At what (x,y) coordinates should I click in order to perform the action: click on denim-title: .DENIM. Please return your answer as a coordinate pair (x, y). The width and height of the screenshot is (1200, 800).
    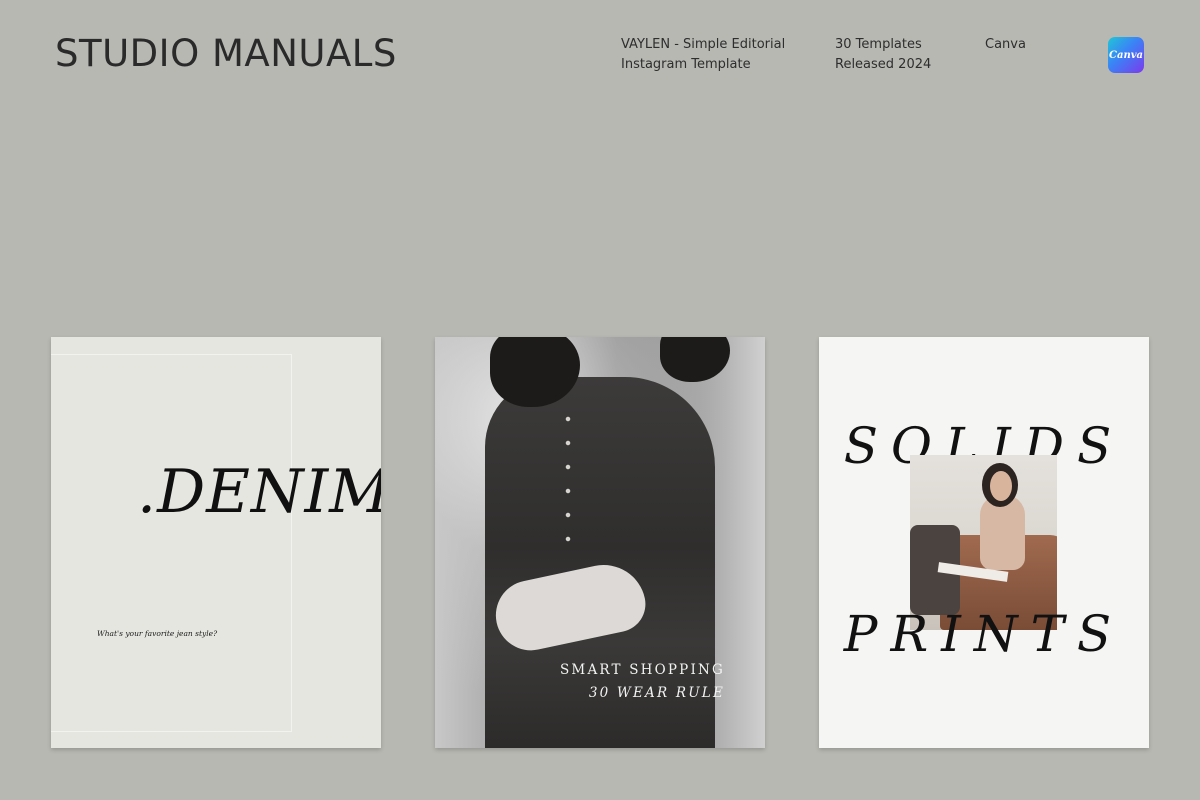
    Looking at the image, I should click on (259, 492).